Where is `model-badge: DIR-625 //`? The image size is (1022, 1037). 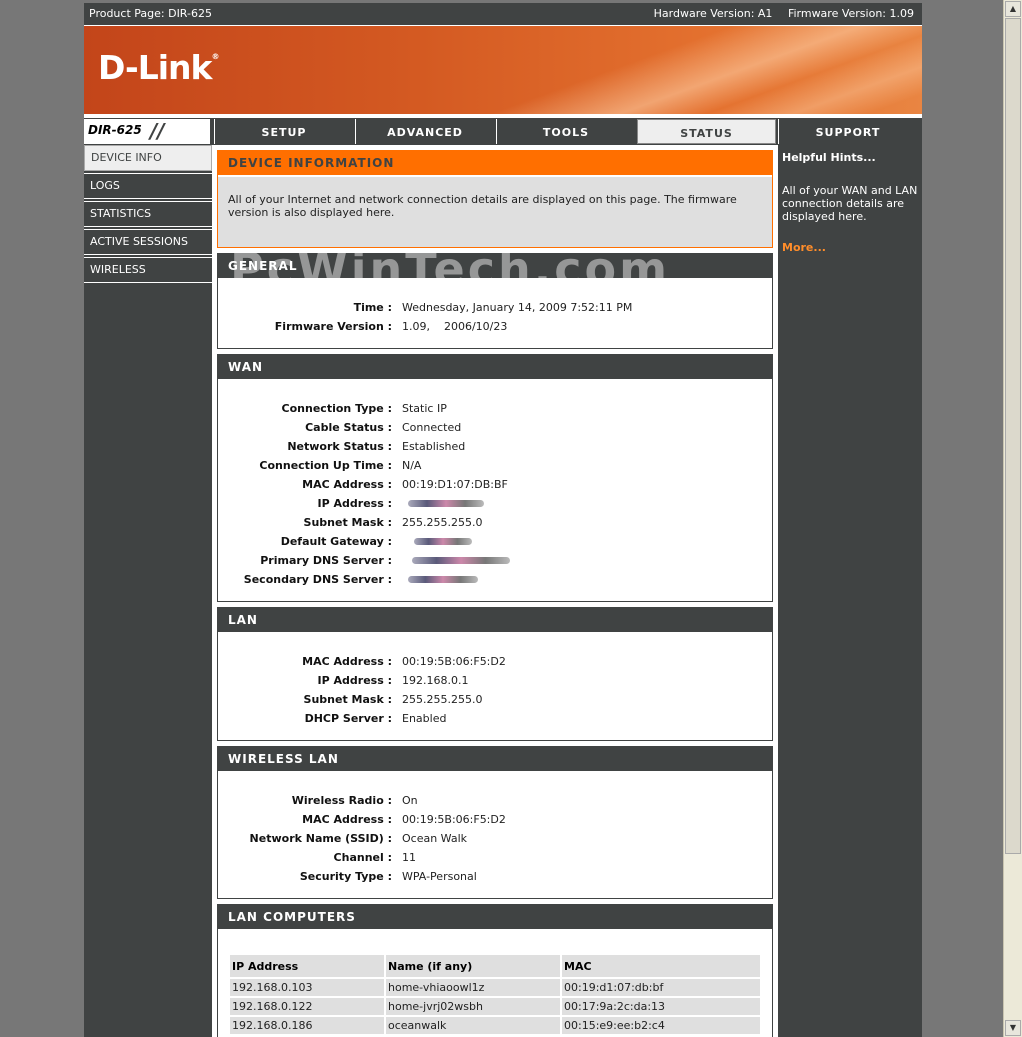
model-badge: DIR-625 // is located at coordinates (148, 131).